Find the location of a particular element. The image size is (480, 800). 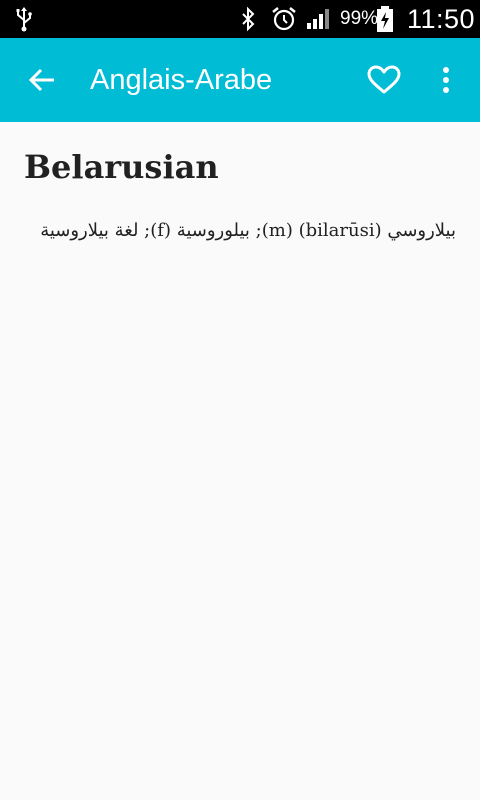

more-vert-icon is located at coordinates (446, 80).